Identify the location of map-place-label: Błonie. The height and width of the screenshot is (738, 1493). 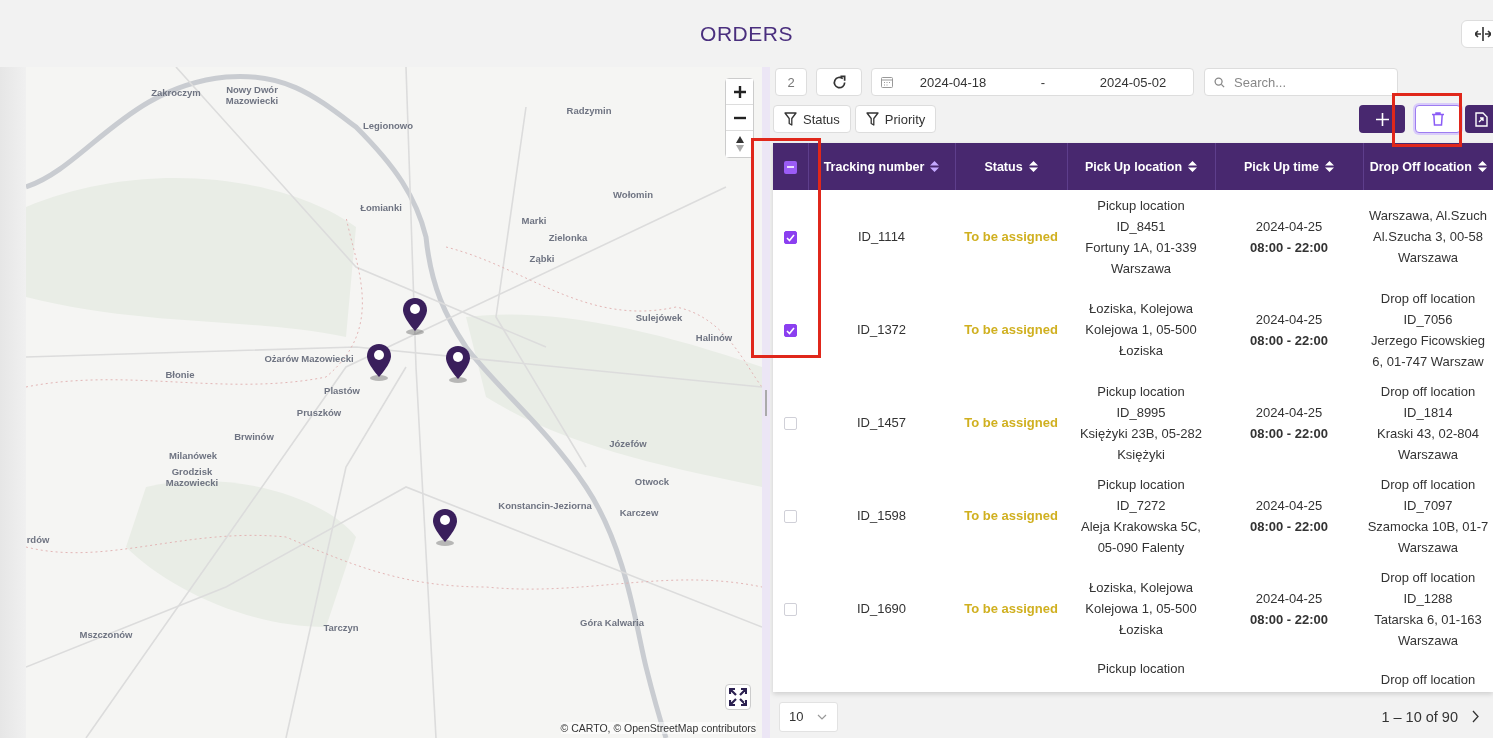
(180, 374).